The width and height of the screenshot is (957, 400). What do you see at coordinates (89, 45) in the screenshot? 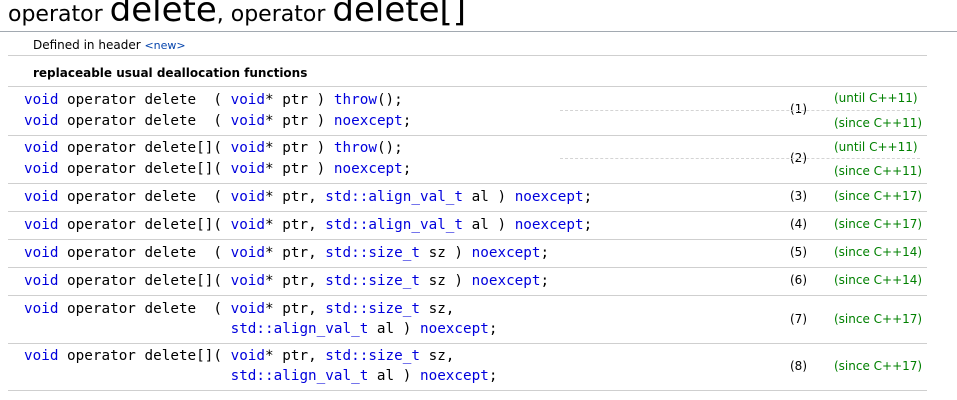
I see `header-label: Defined in header` at bounding box center [89, 45].